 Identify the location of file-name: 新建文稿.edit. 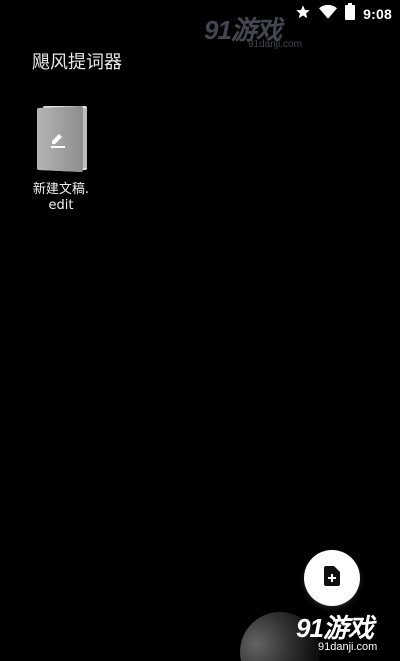
(61, 197).